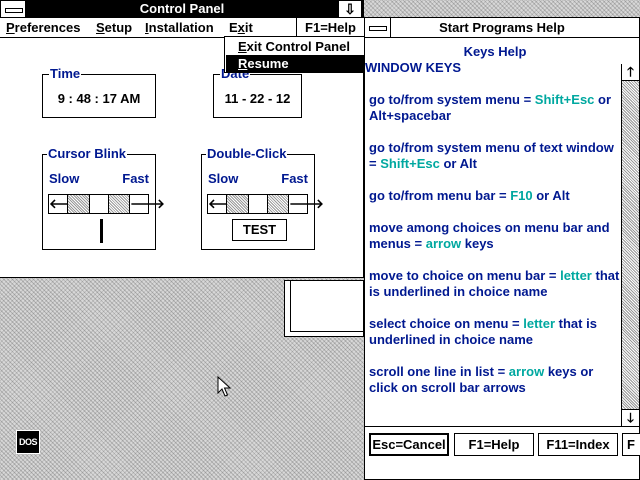 The image size is (640, 480). I want to click on mouse-pointer-icon, so click(224, 386).